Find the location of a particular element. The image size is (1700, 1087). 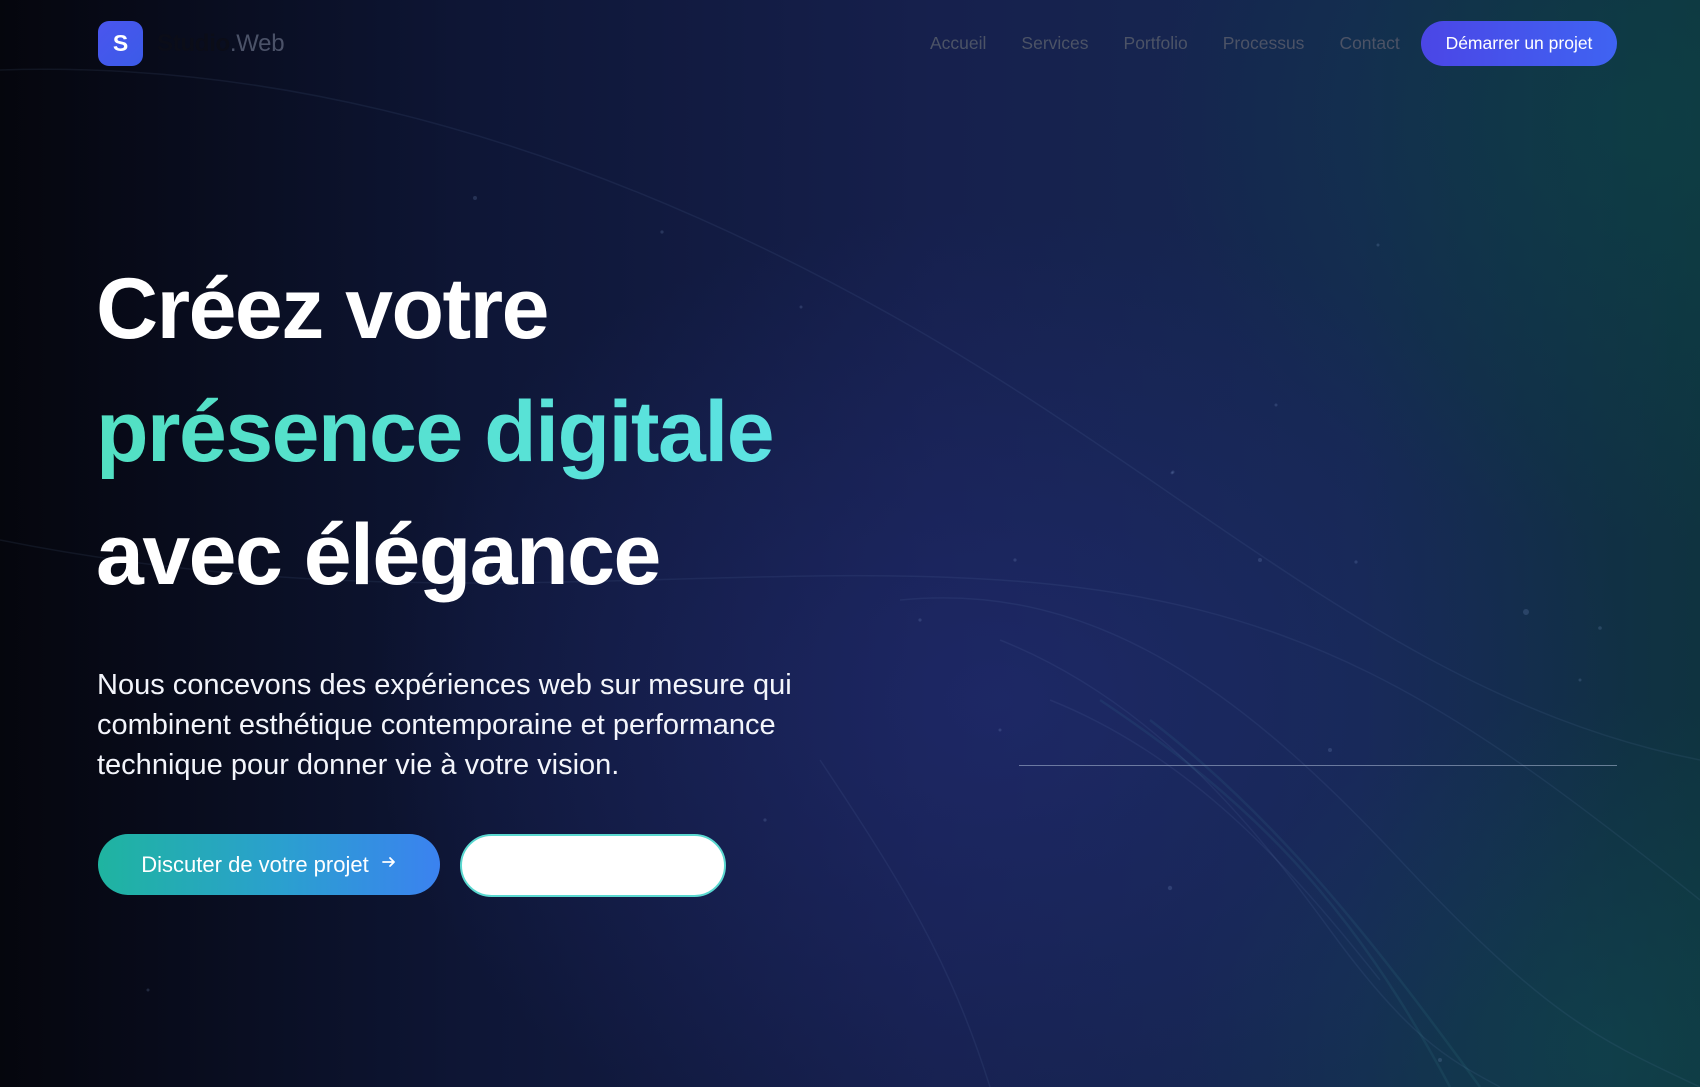

secondary-button is located at coordinates (593, 865).